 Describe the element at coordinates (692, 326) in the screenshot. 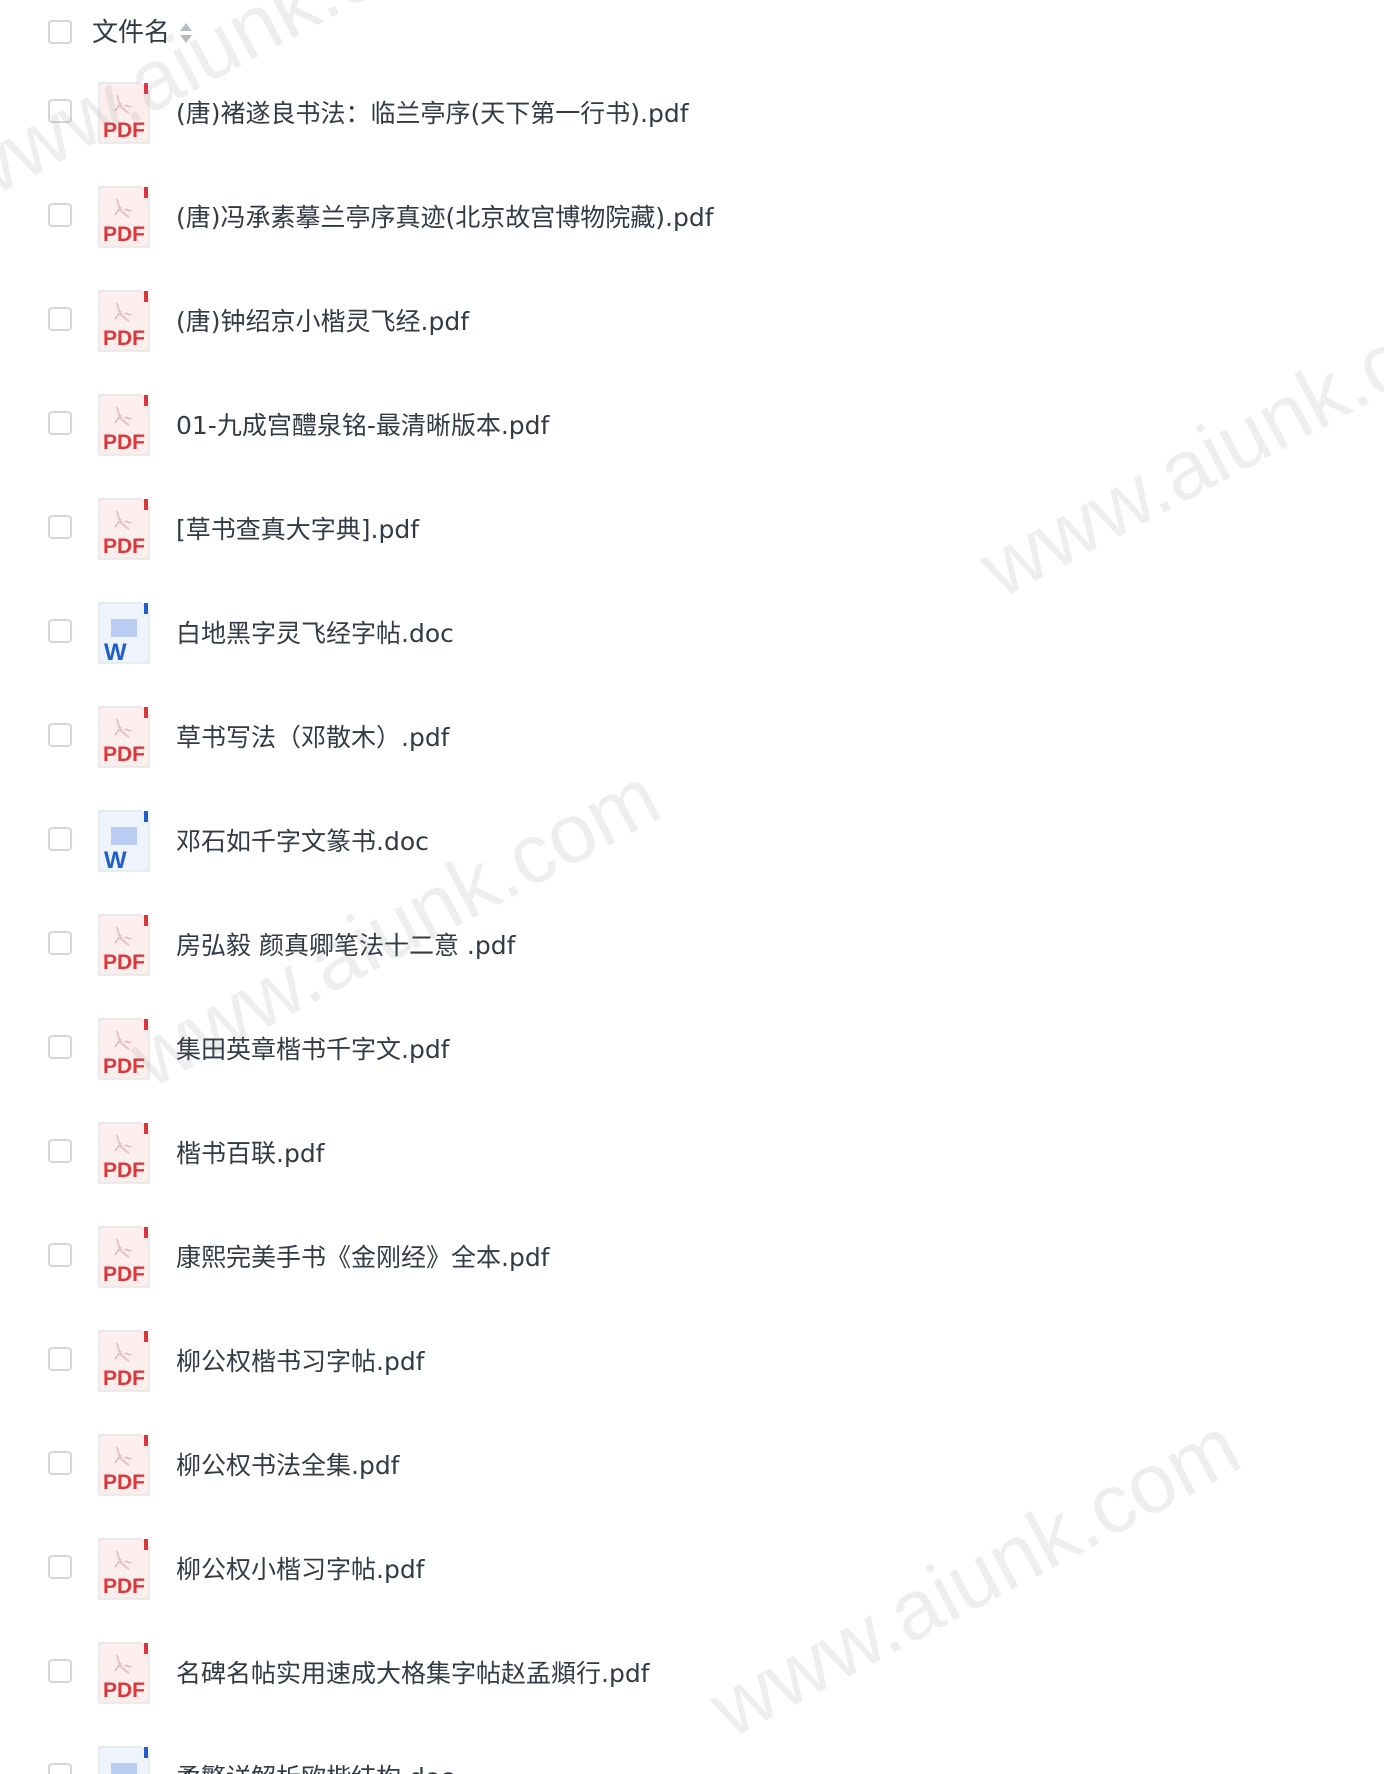

I see `file-row: PDF (唐)钟绍京小楷灵飞经.pdf` at that location.